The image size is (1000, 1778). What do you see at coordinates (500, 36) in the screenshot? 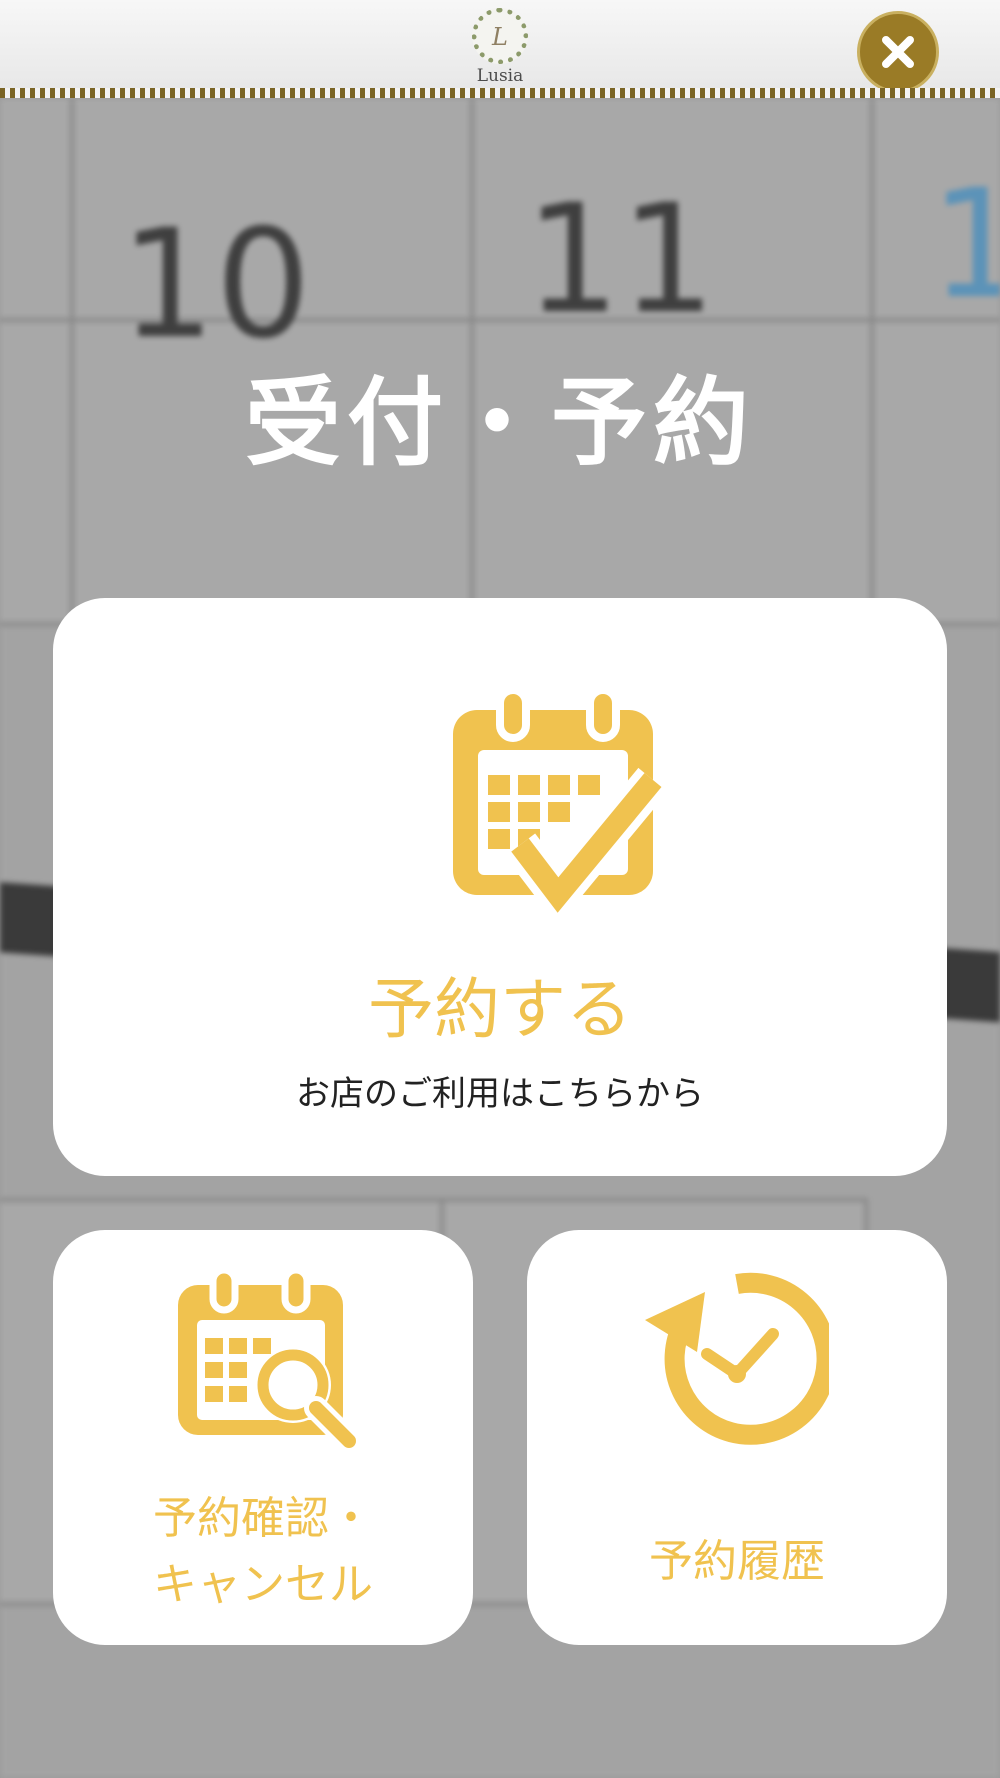
I see `logo-emblem-icon` at bounding box center [500, 36].